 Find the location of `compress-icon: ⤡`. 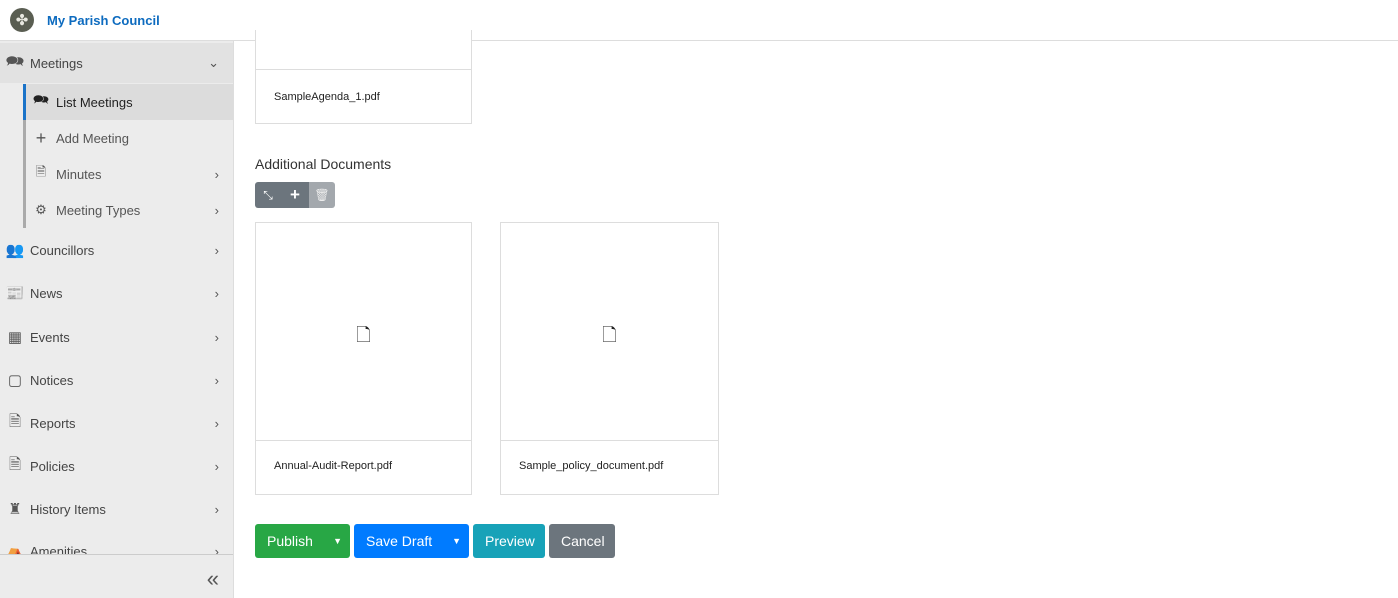

compress-icon: ⤡ is located at coordinates (268, 195).